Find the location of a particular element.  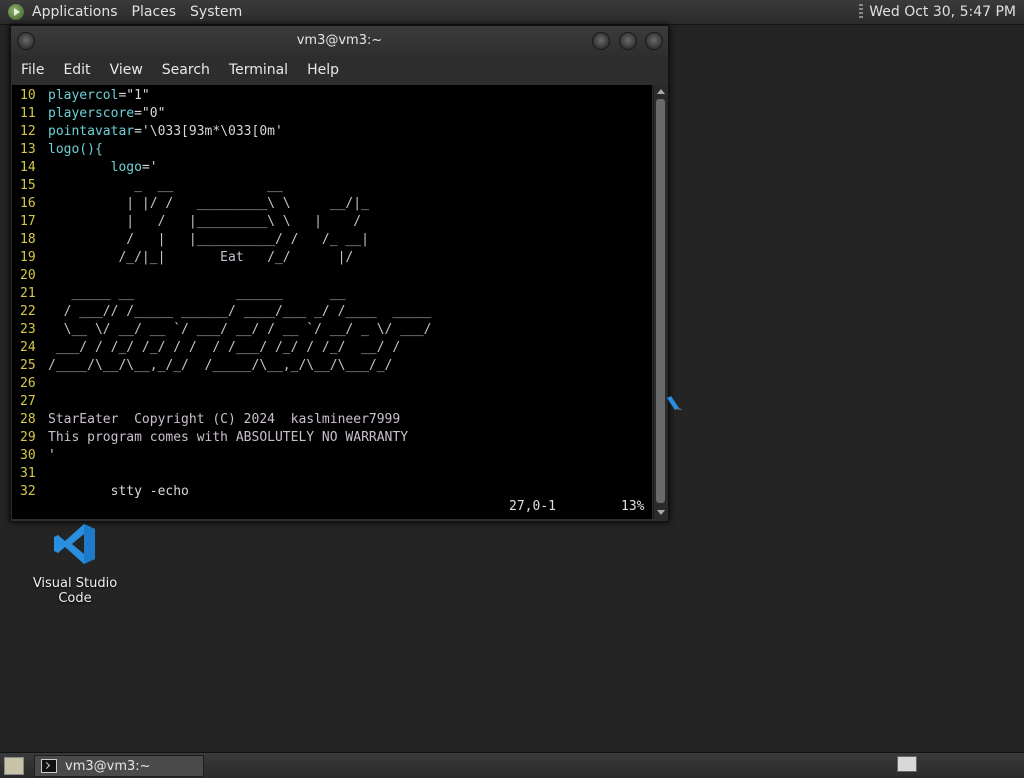

editor-line: 13 logo(){ is located at coordinates (226, 150).